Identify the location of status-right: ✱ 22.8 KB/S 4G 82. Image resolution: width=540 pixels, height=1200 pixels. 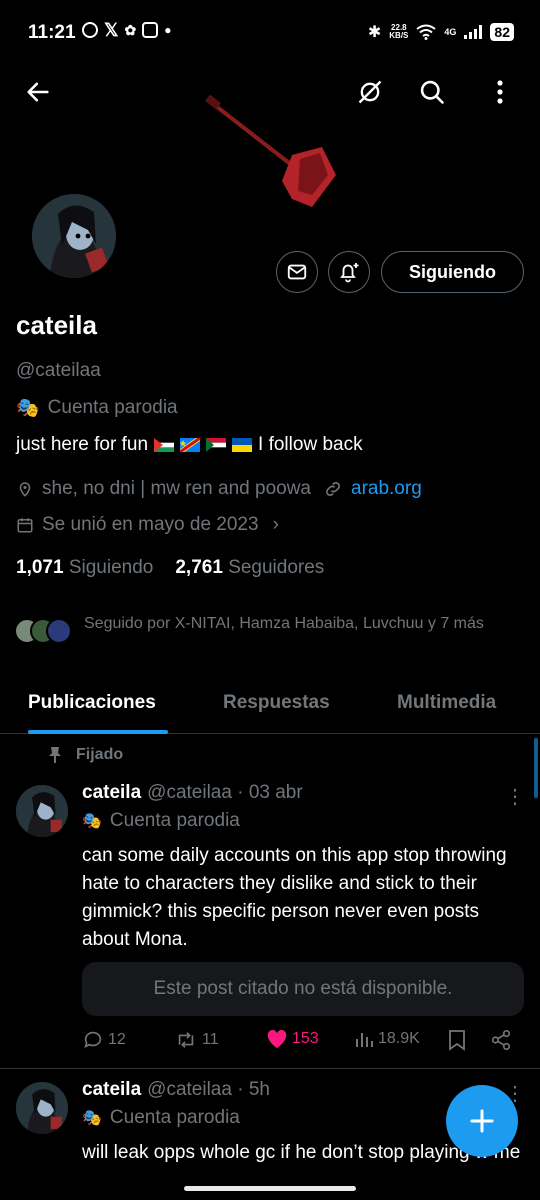
(441, 32).